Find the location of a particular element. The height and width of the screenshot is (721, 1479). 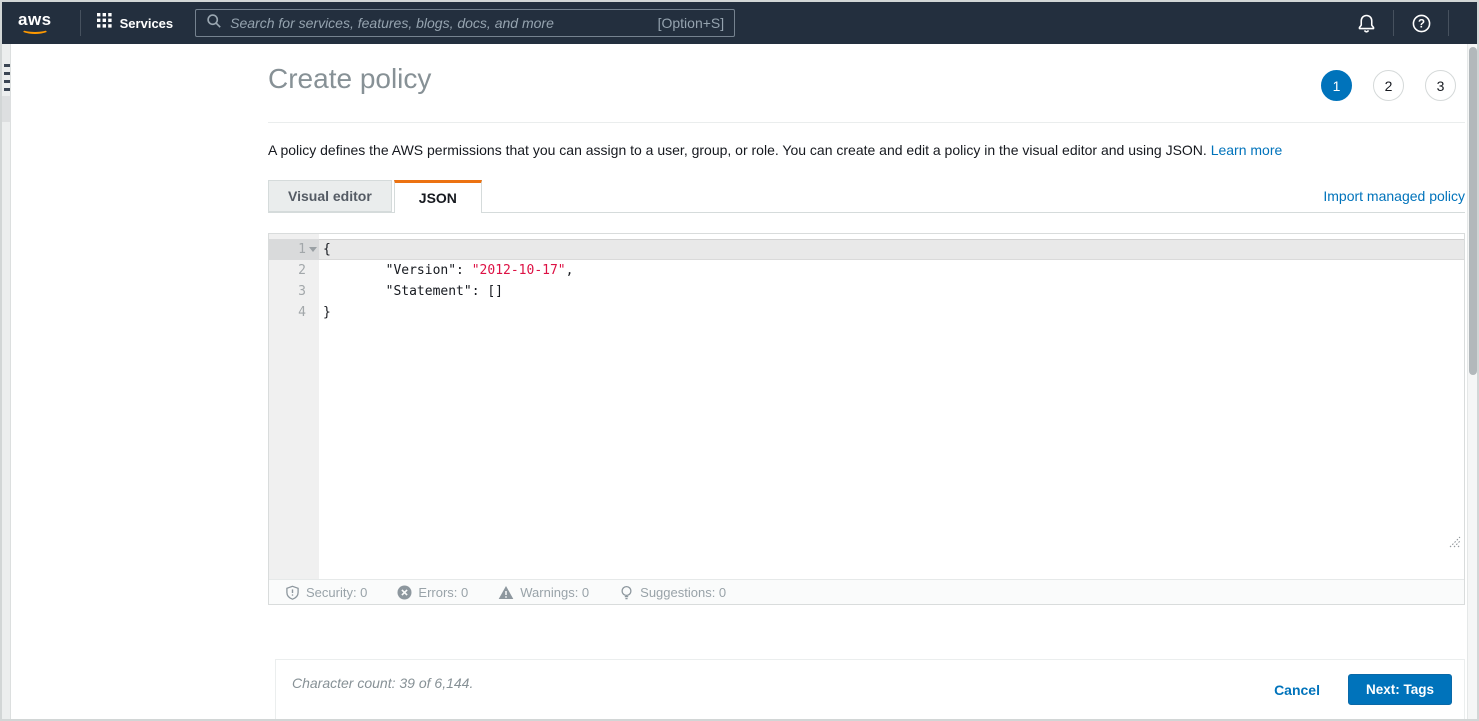

code-line: 3 "Statement": [] is located at coordinates (866, 291).